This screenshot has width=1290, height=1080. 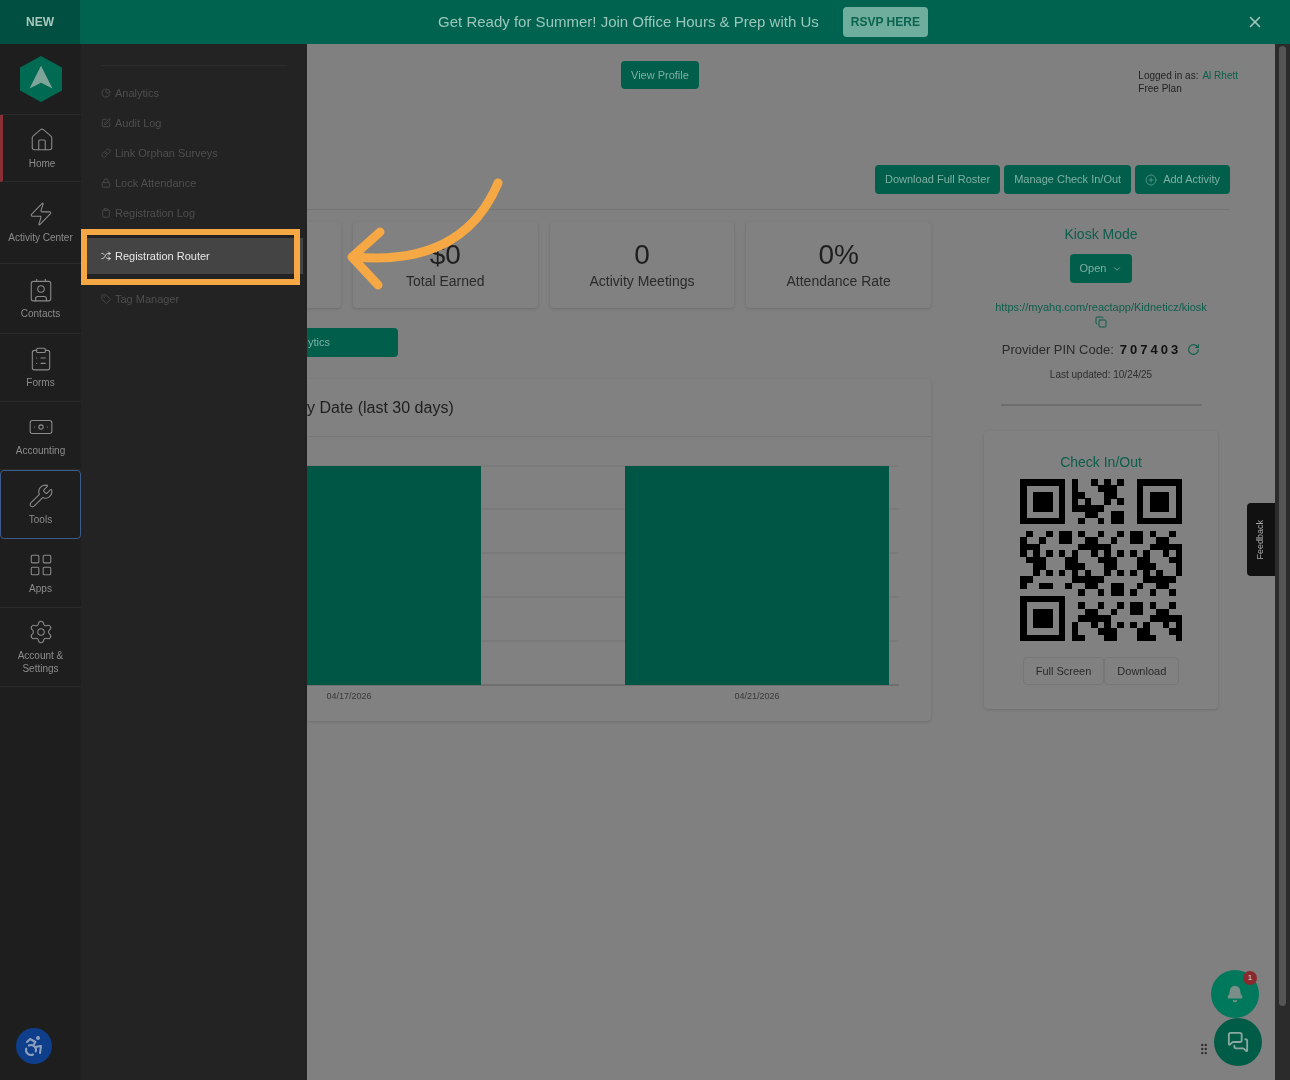 What do you see at coordinates (106, 93) in the screenshot?
I see `pie-chart-icon` at bounding box center [106, 93].